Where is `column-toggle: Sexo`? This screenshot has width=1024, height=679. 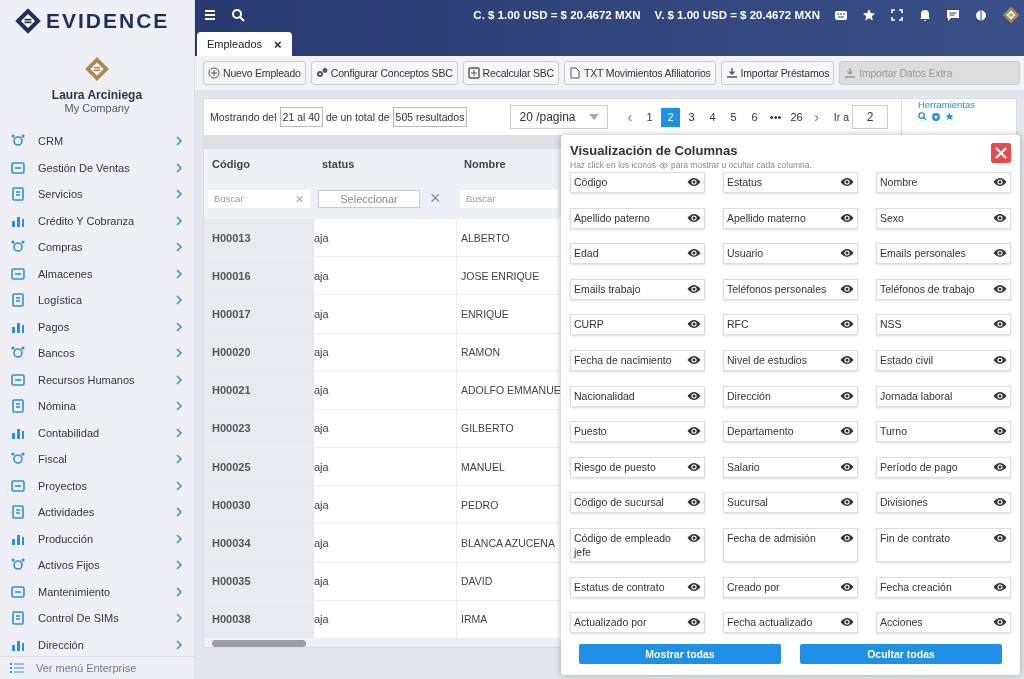
column-toggle: Sexo is located at coordinates (943, 218).